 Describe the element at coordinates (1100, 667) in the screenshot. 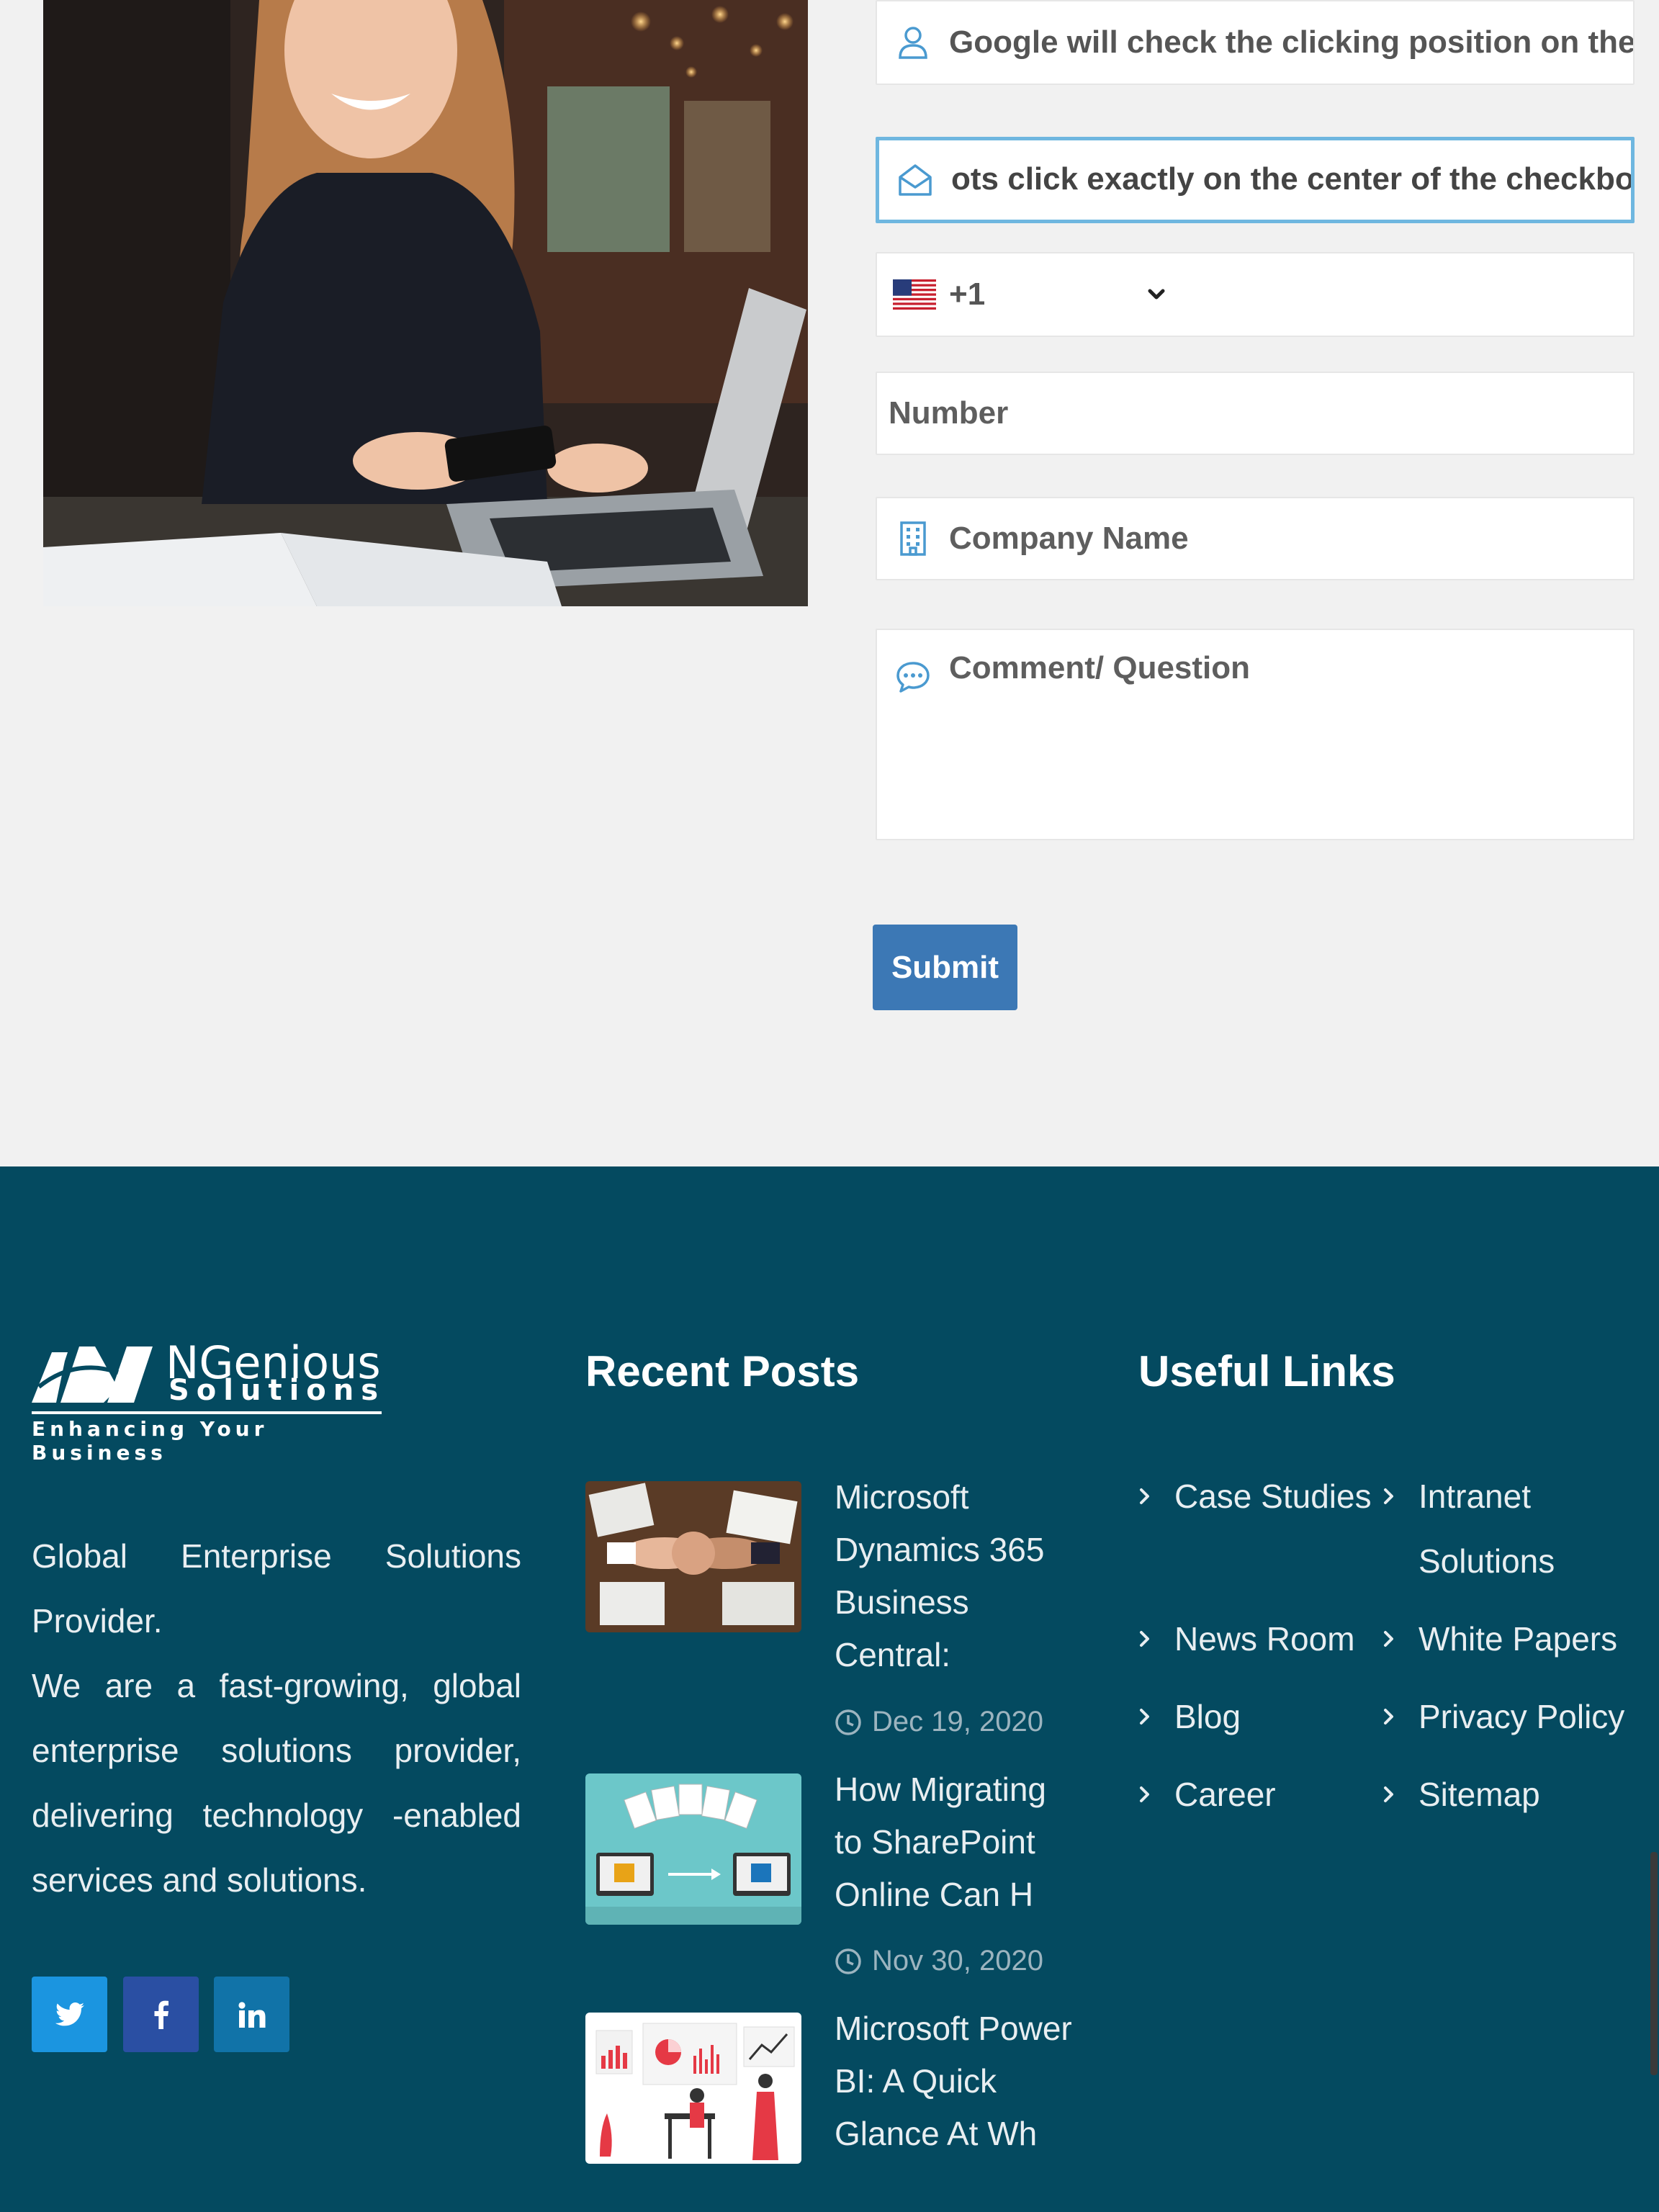

I see `comment-placeholder: Comment/ Question` at that location.